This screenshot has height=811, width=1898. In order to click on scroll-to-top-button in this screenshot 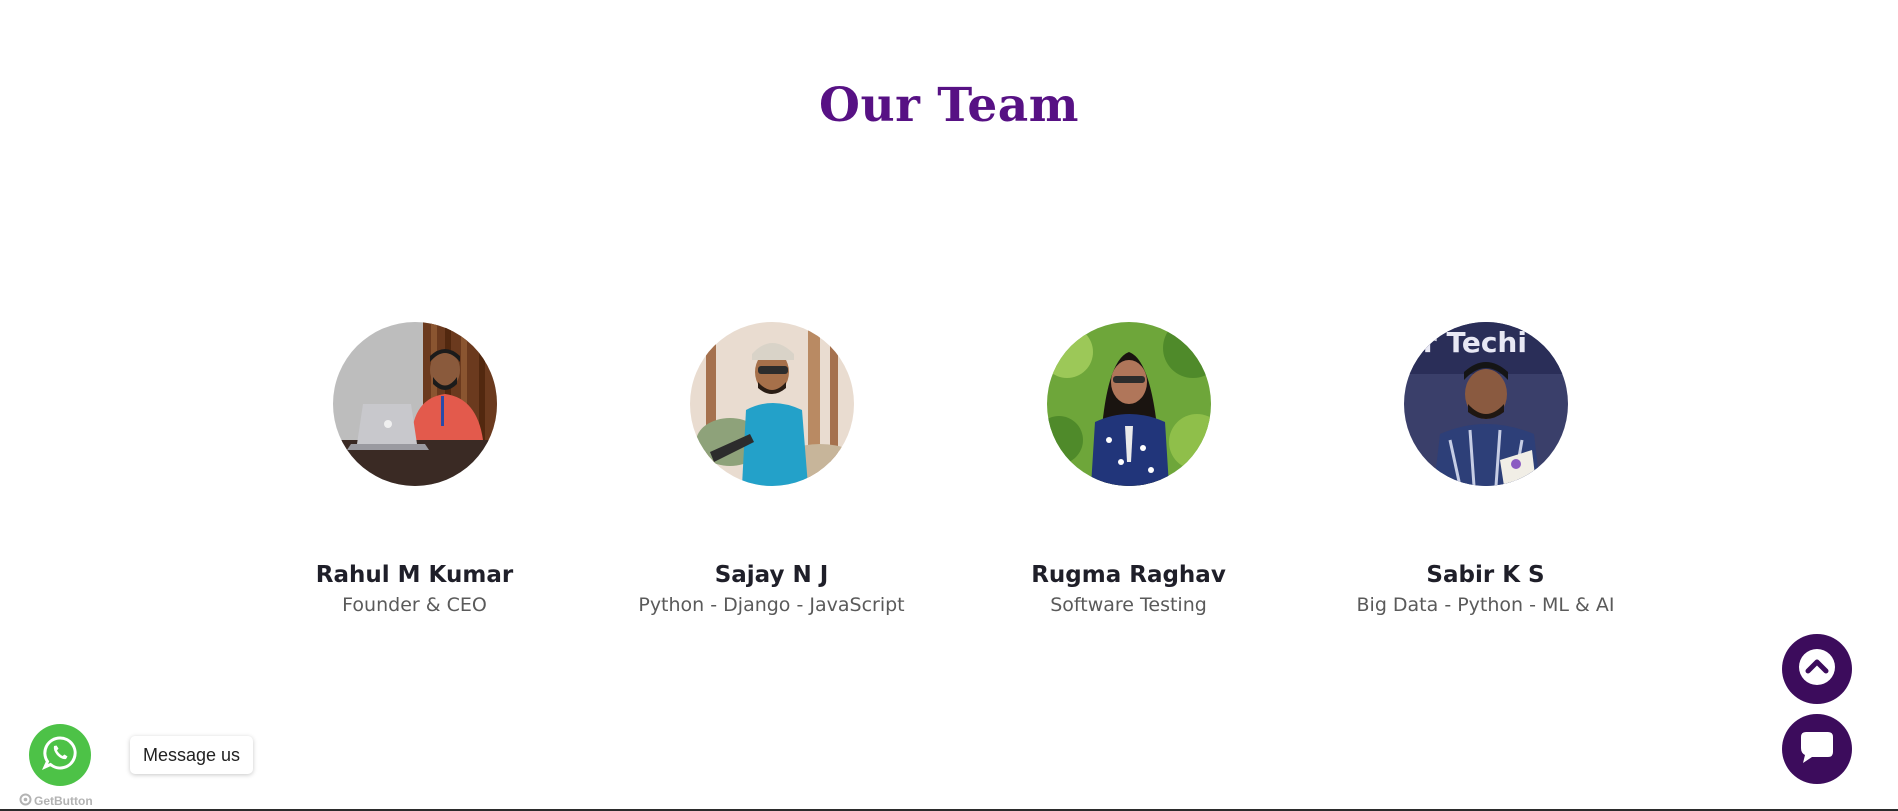, I will do `click(1817, 669)`.